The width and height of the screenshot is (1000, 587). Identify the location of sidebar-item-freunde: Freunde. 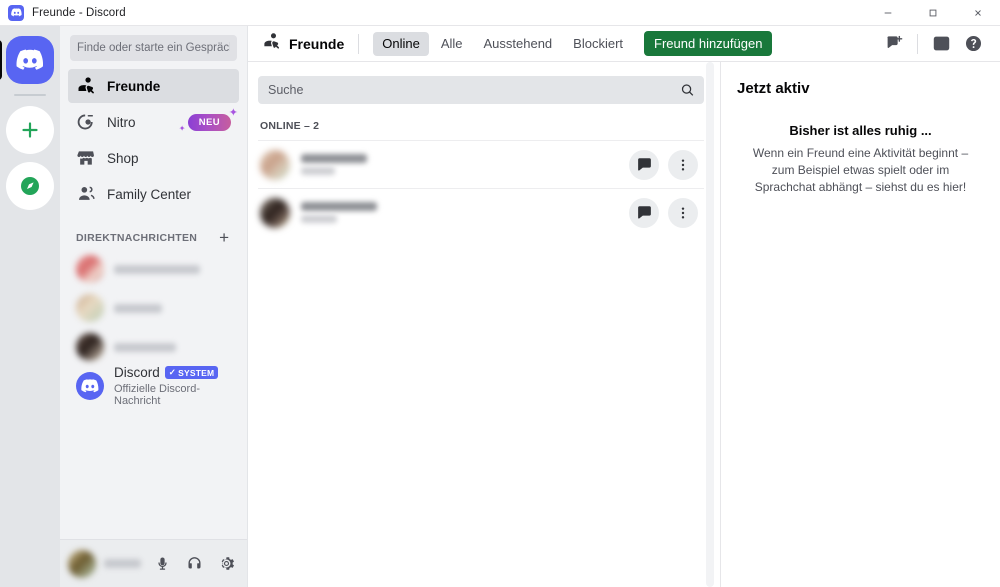
(153, 86).